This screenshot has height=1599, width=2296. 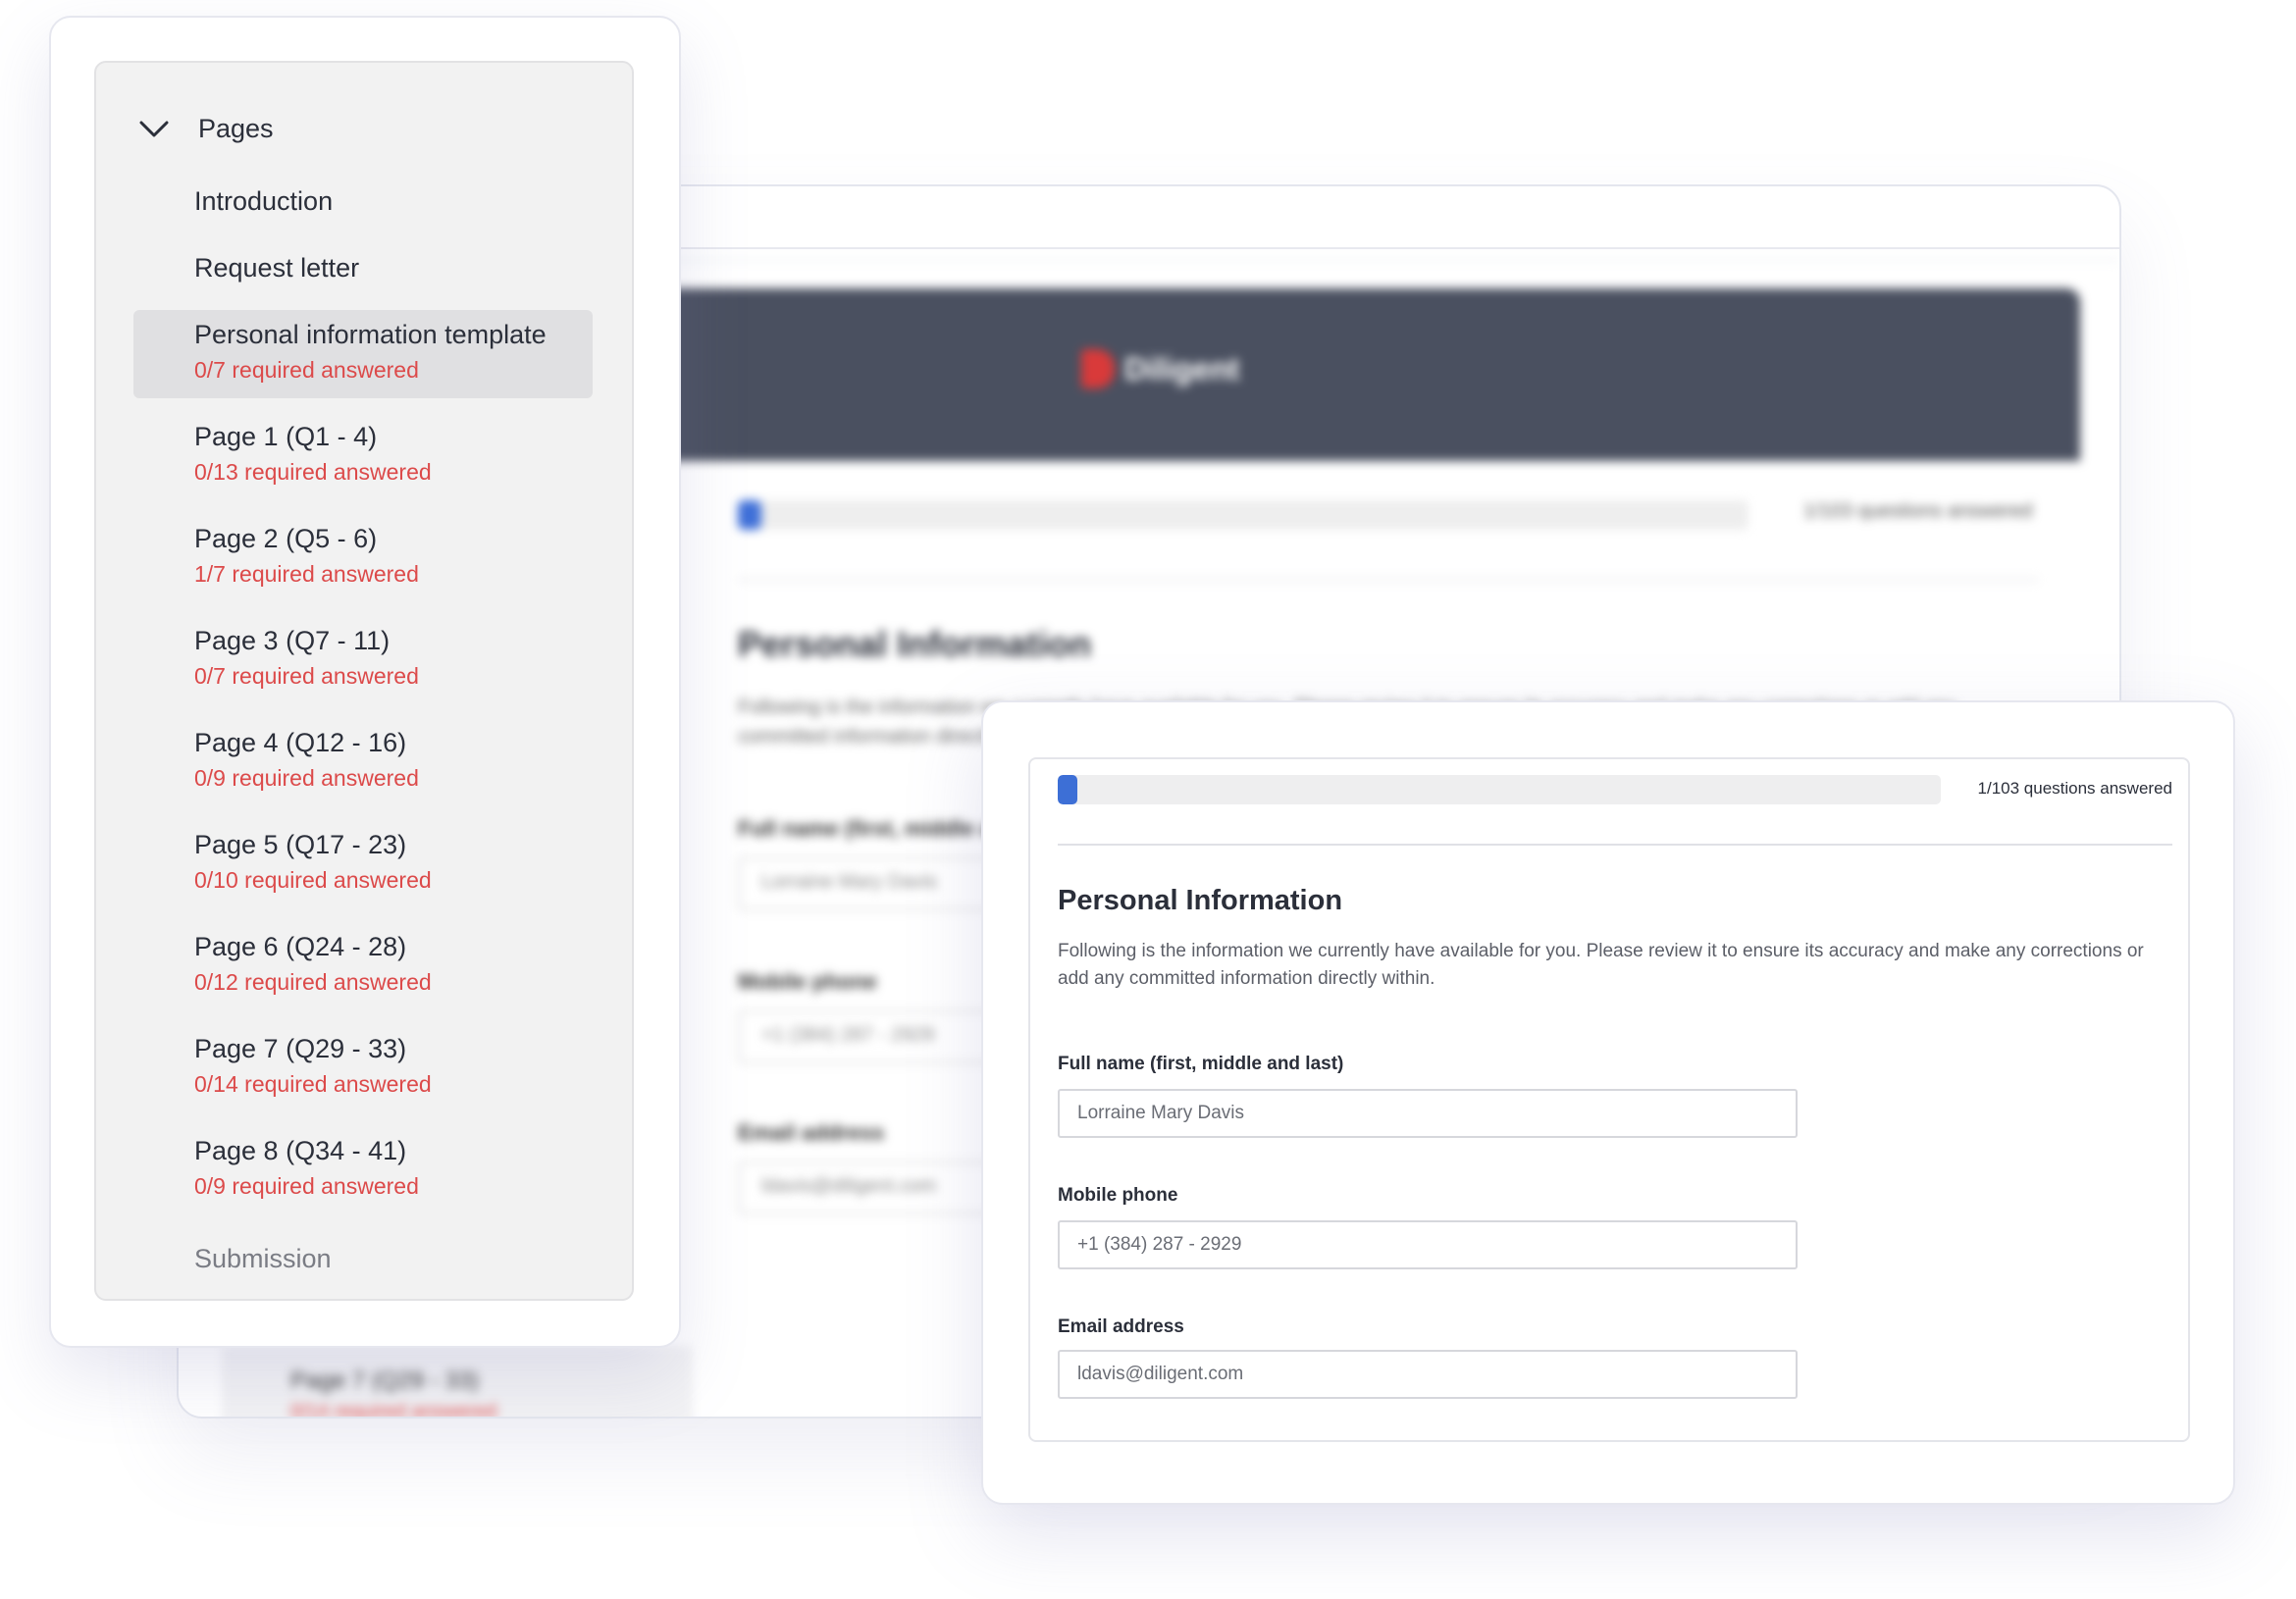 What do you see at coordinates (363, 558) in the screenshot?
I see `nav-item-page-2: Page 2 (Q5 - 6) 1/7 required answered` at bounding box center [363, 558].